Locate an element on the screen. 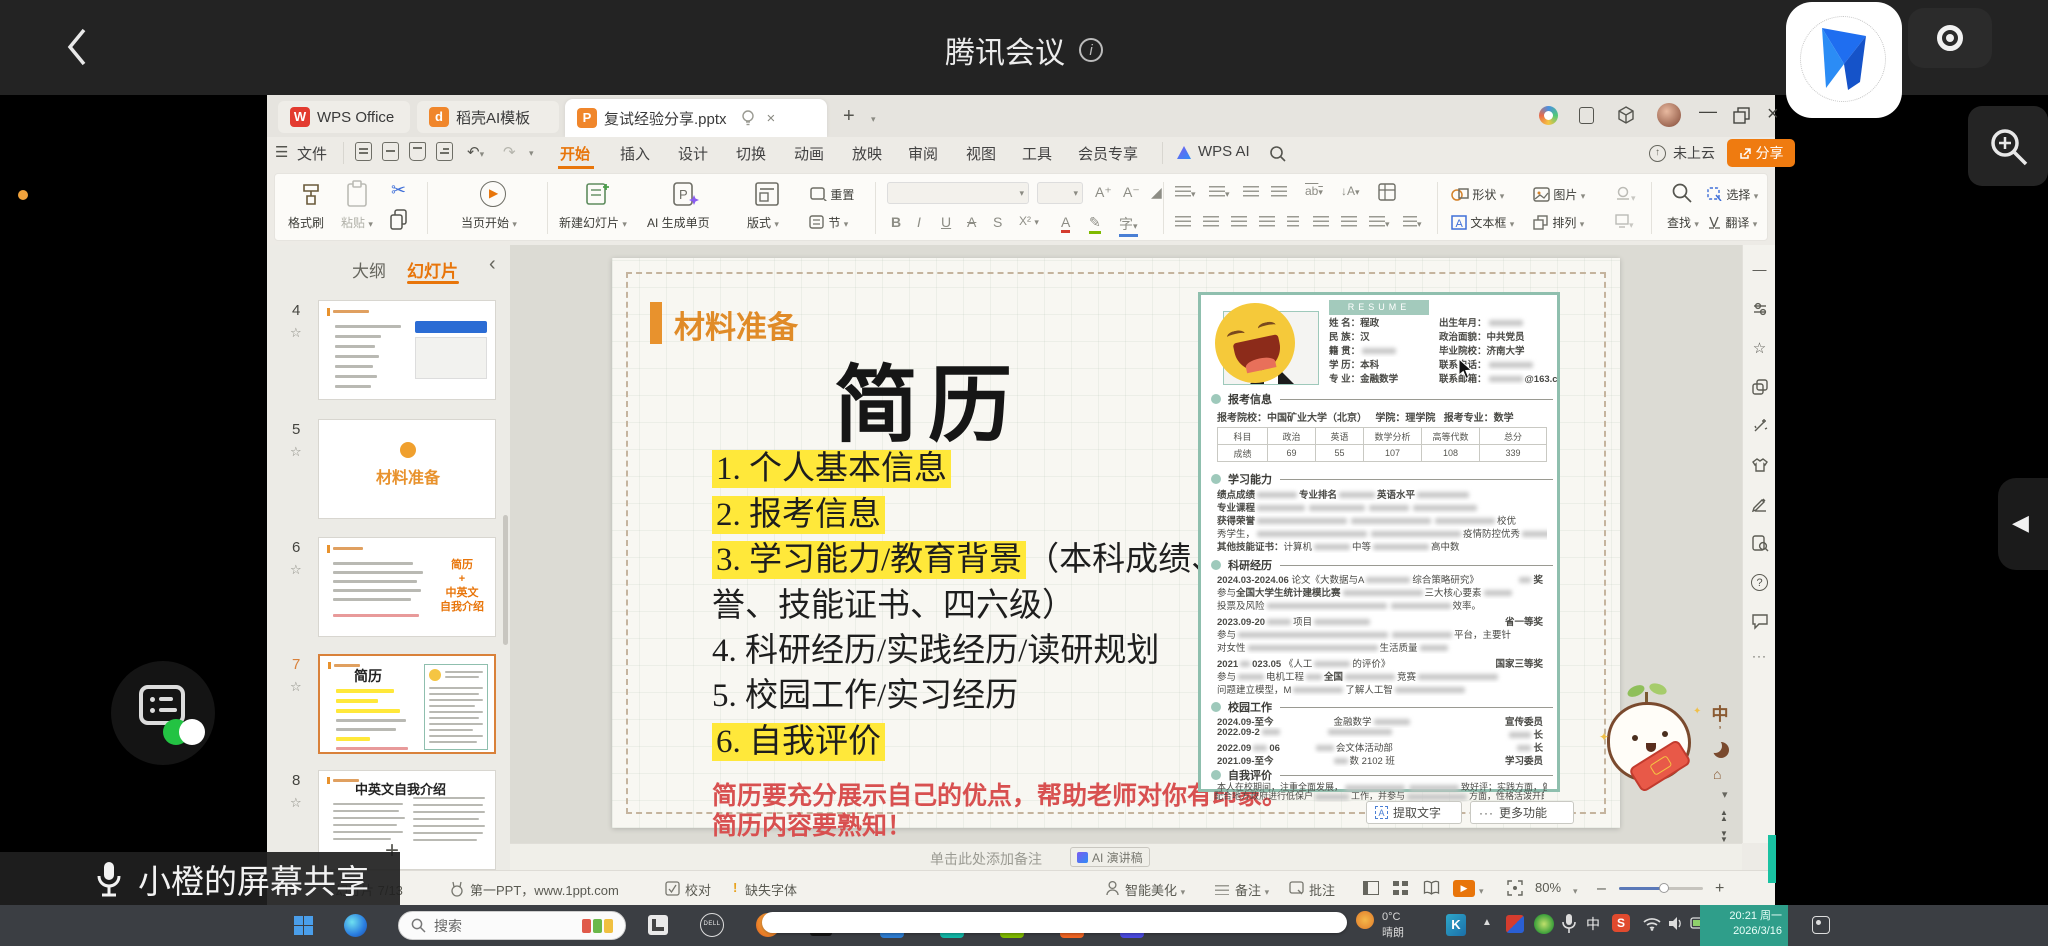 This screenshot has width=2048, height=946. tab-docer-template: d 稻壳AI模板 is located at coordinates (488, 117).